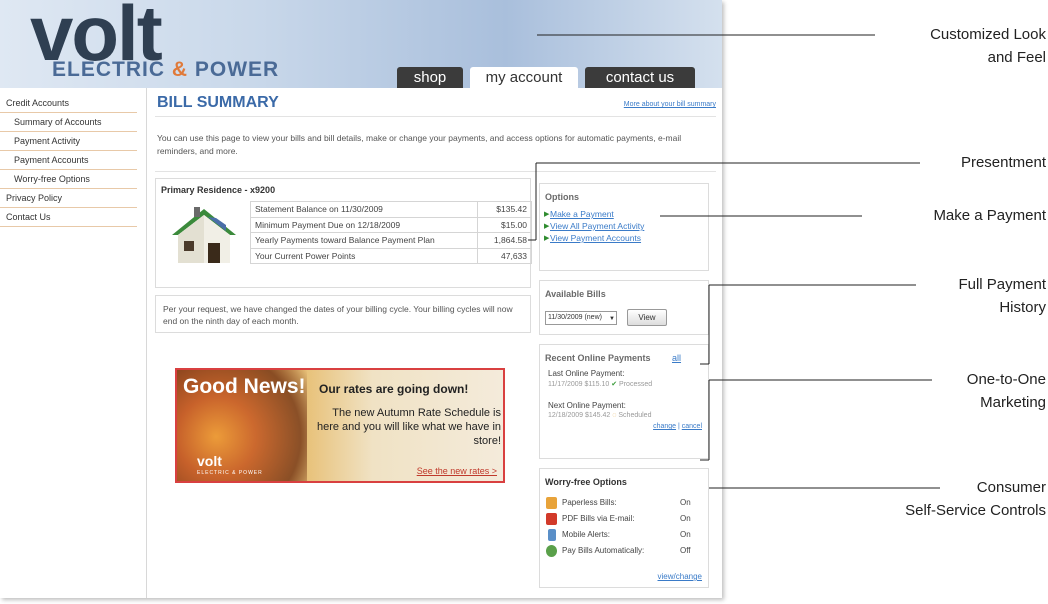 Image resolution: width=1048 pixels, height=604 pixels. I want to click on last-payment-detail: 11/17/2009 $115.10 ✔ Processed, so click(600, 384).